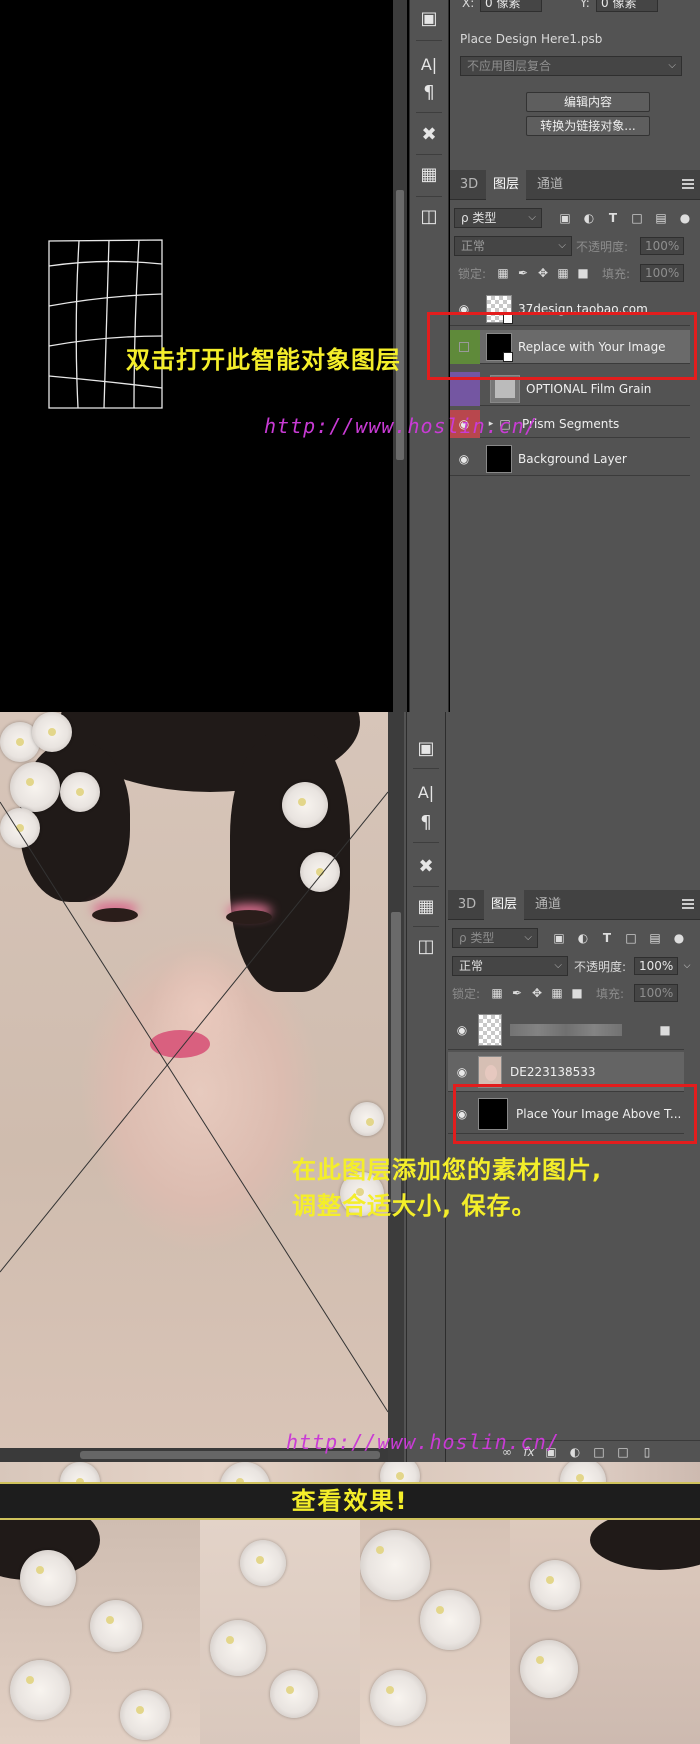 The image size is (700, 1744). Describe the element at coordinates (263, 360) in the screenshot. I see `instruction-text: 双击打开此智能对象图层` at that location.